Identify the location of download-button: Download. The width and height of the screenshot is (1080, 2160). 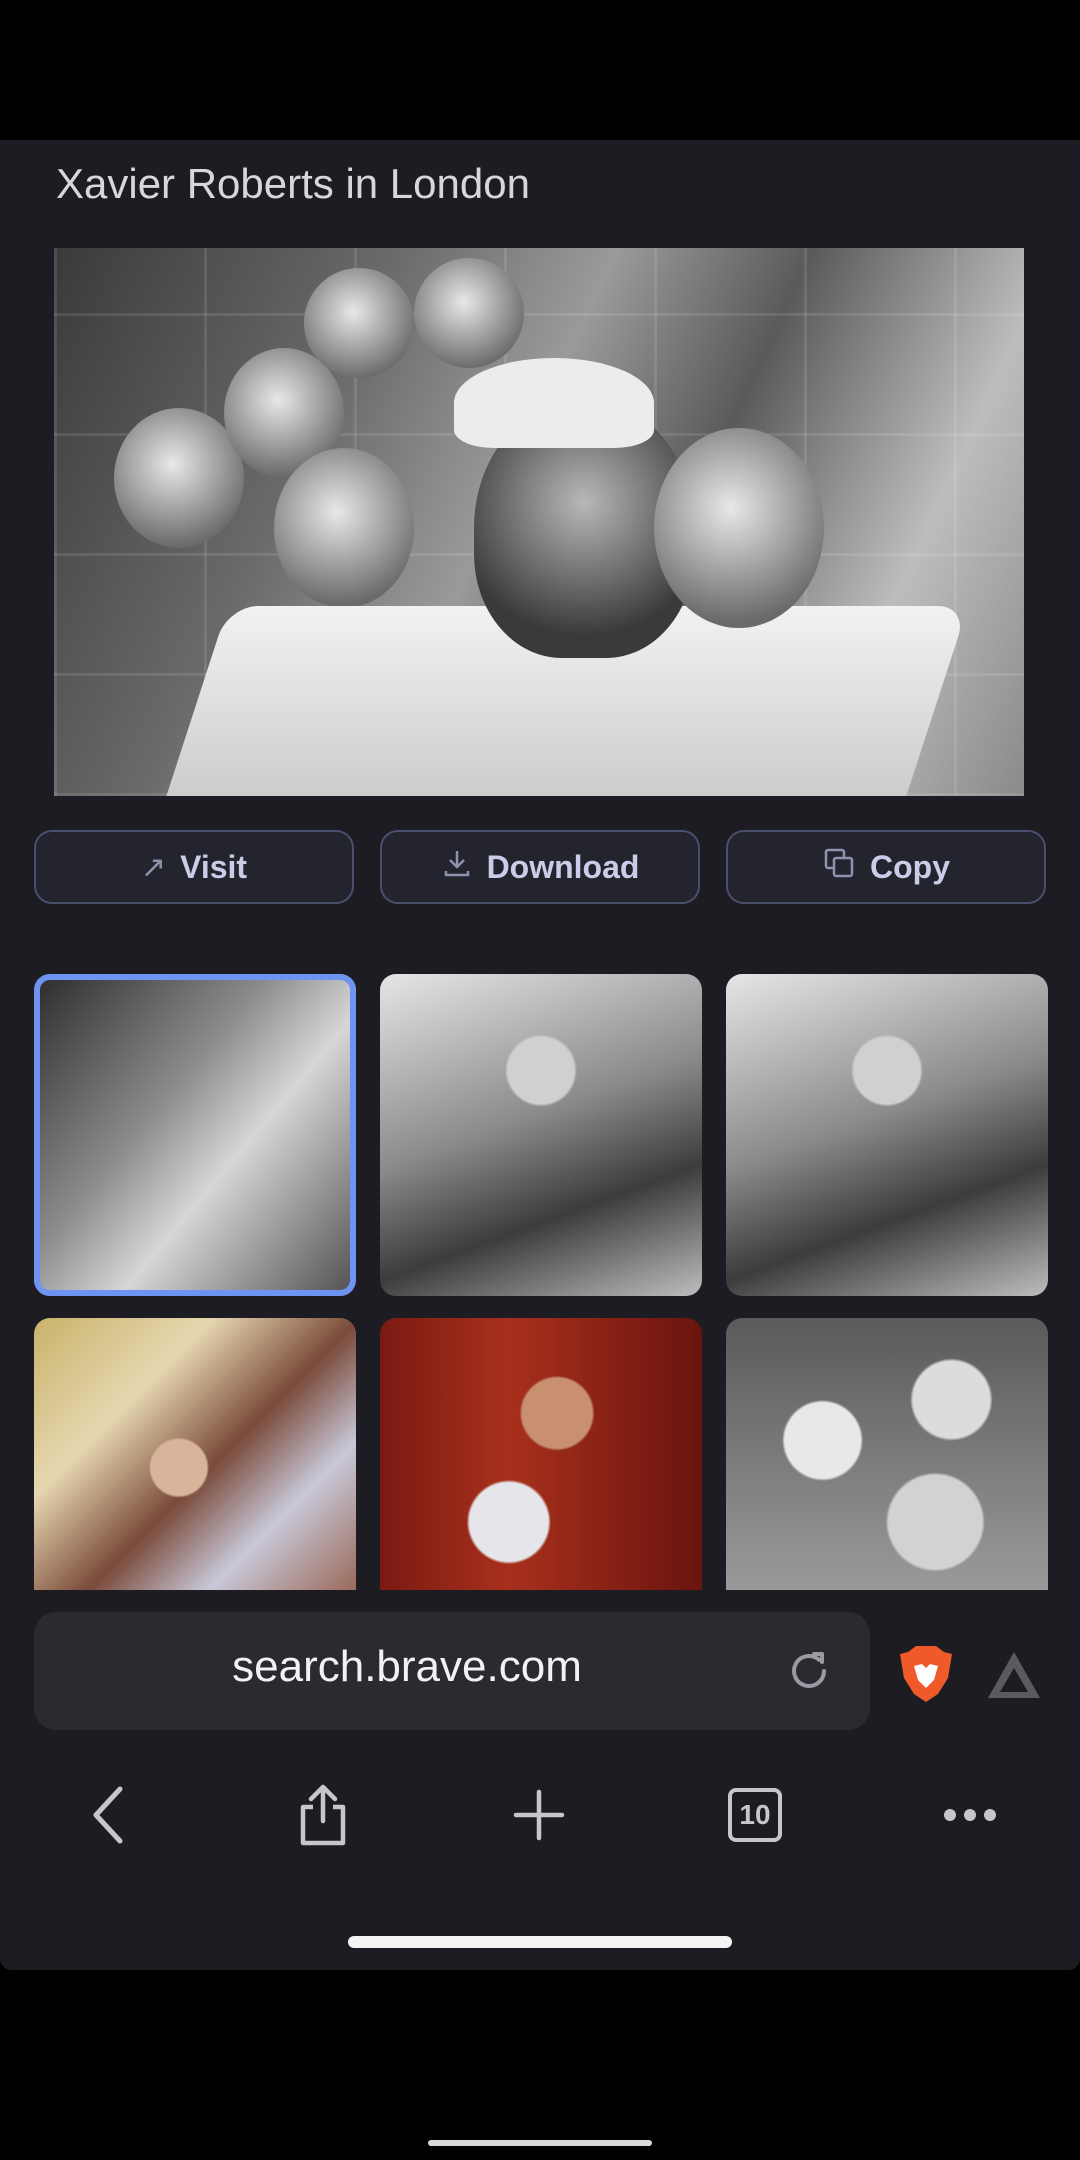
(540, 867).